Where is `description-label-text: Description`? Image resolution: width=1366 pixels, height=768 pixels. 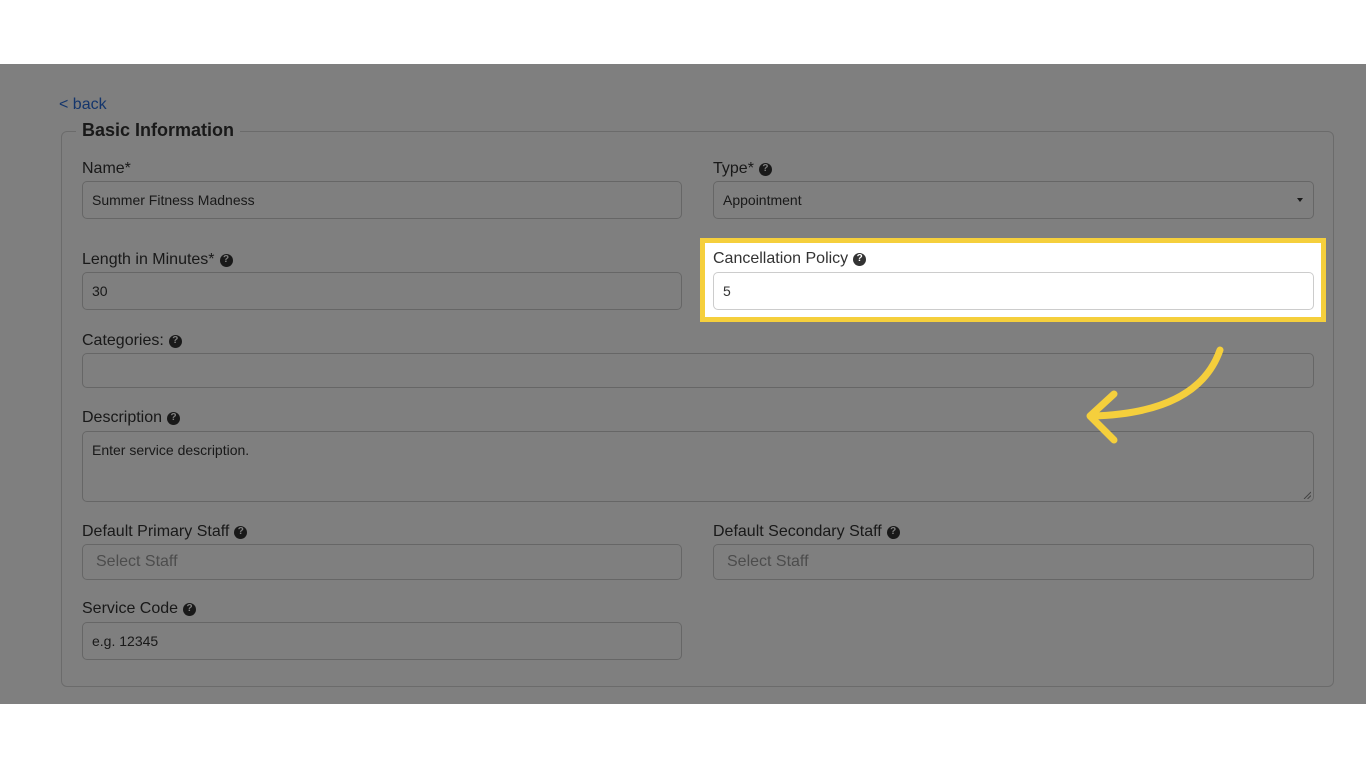
description-label-text: Description is located at coordinates (122, 417).